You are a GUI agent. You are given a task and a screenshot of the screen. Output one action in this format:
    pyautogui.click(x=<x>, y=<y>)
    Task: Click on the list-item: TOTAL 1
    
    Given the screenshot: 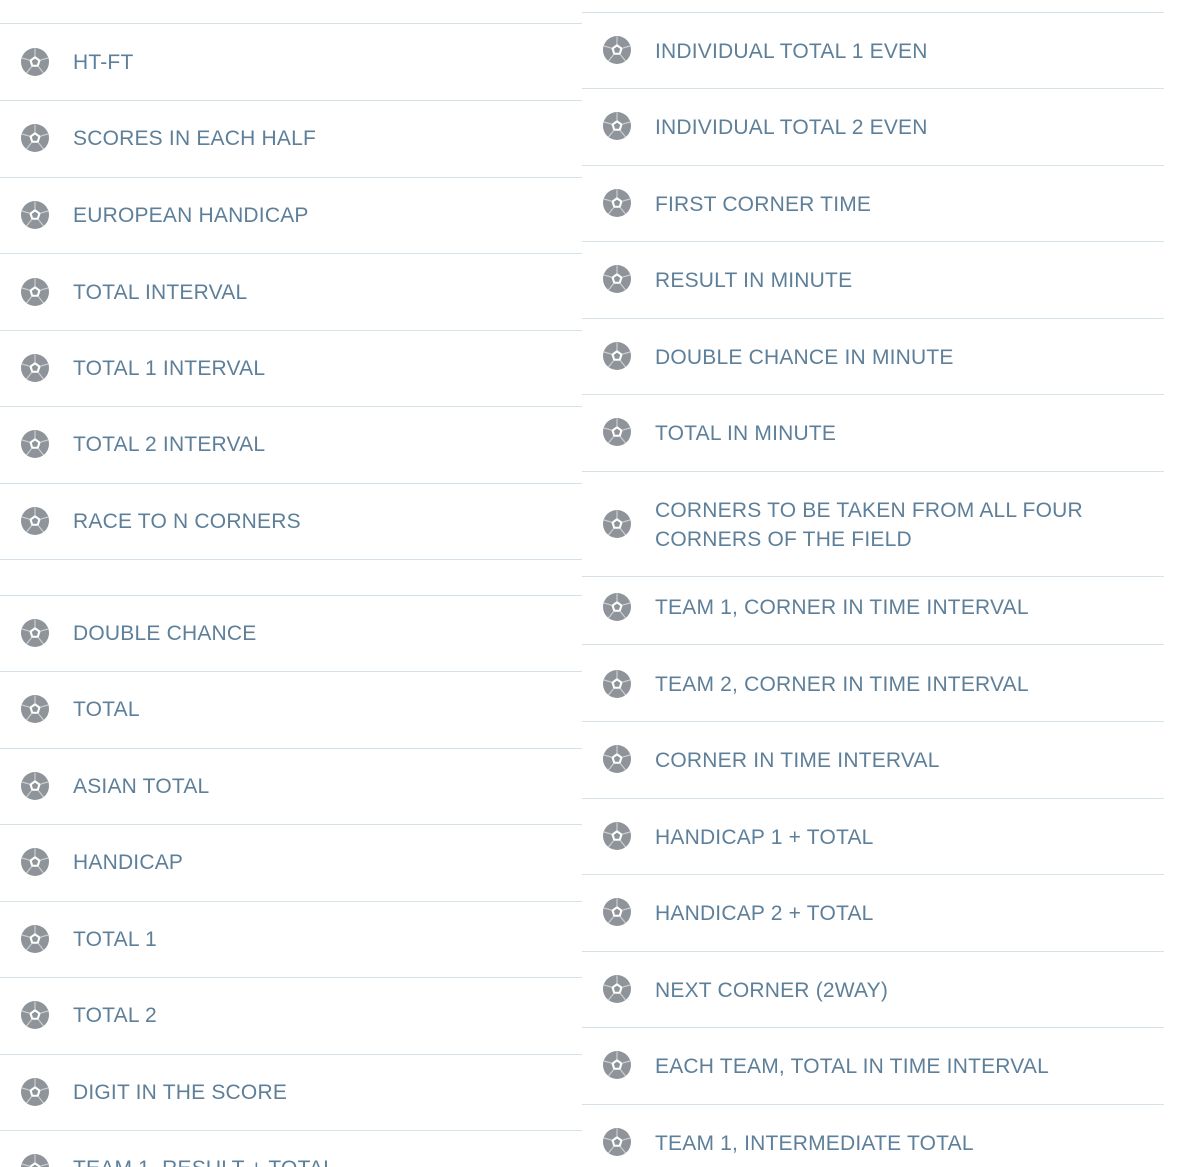 What is the action you would take?
    pyautogui.click(x=291, y=940)
    